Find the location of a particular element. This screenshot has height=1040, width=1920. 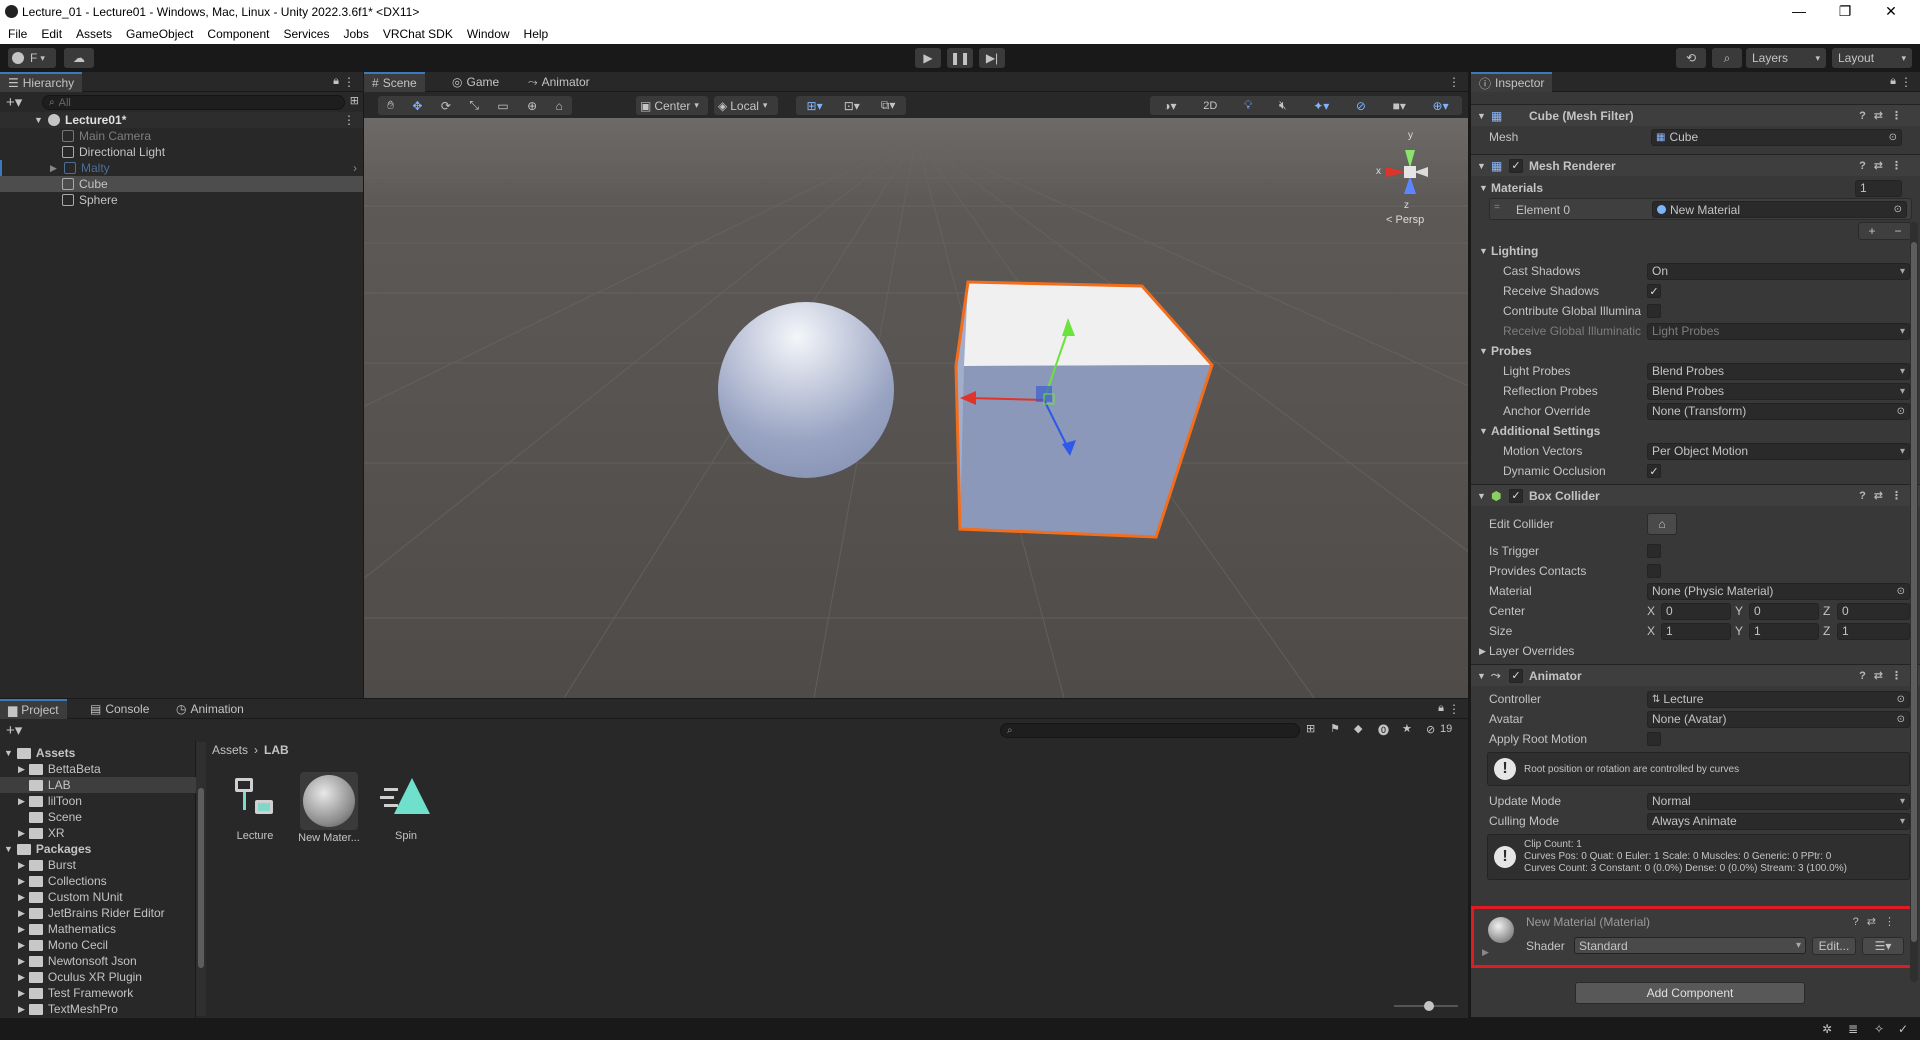

project-tree-scrollbar-thumb is located at coordinates (201, 878).